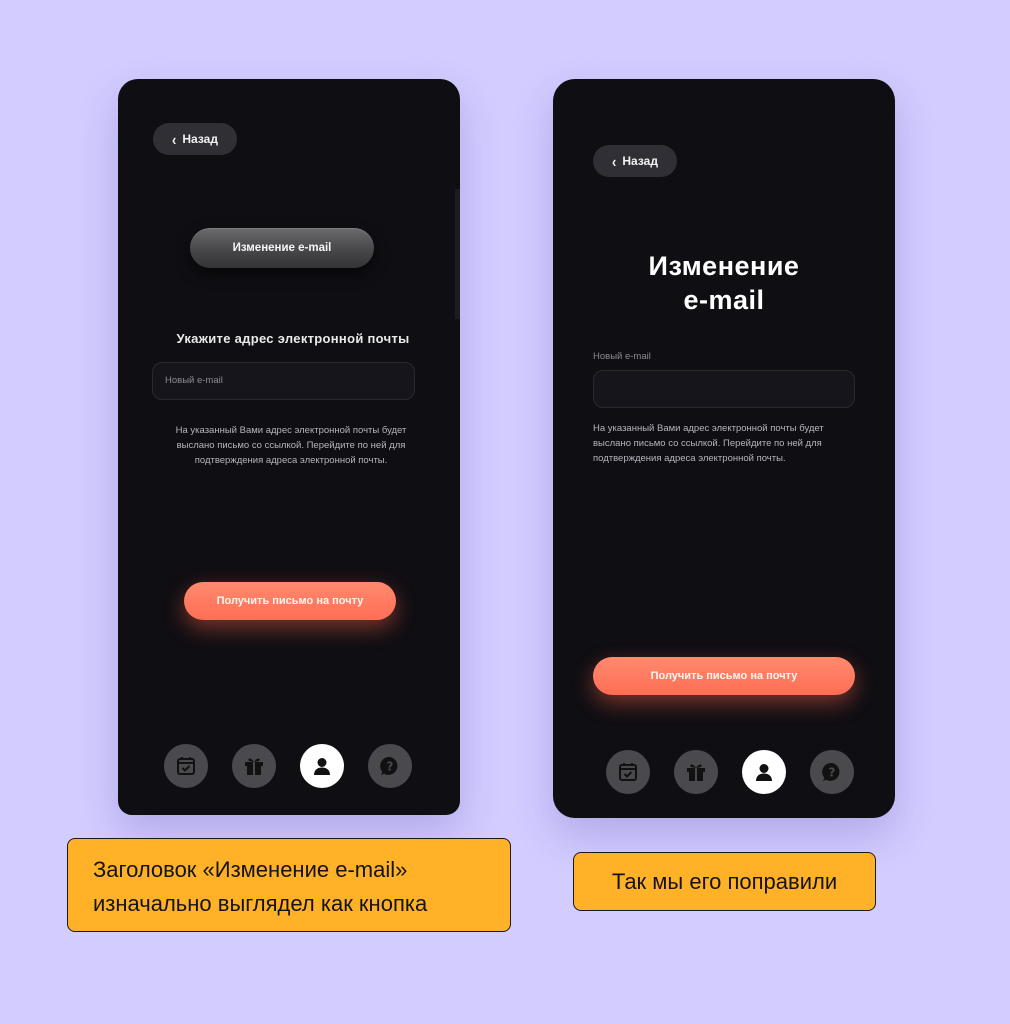  Describe the element at coordinates (724, 389) in the screenshot. I see `email-input` at that location.